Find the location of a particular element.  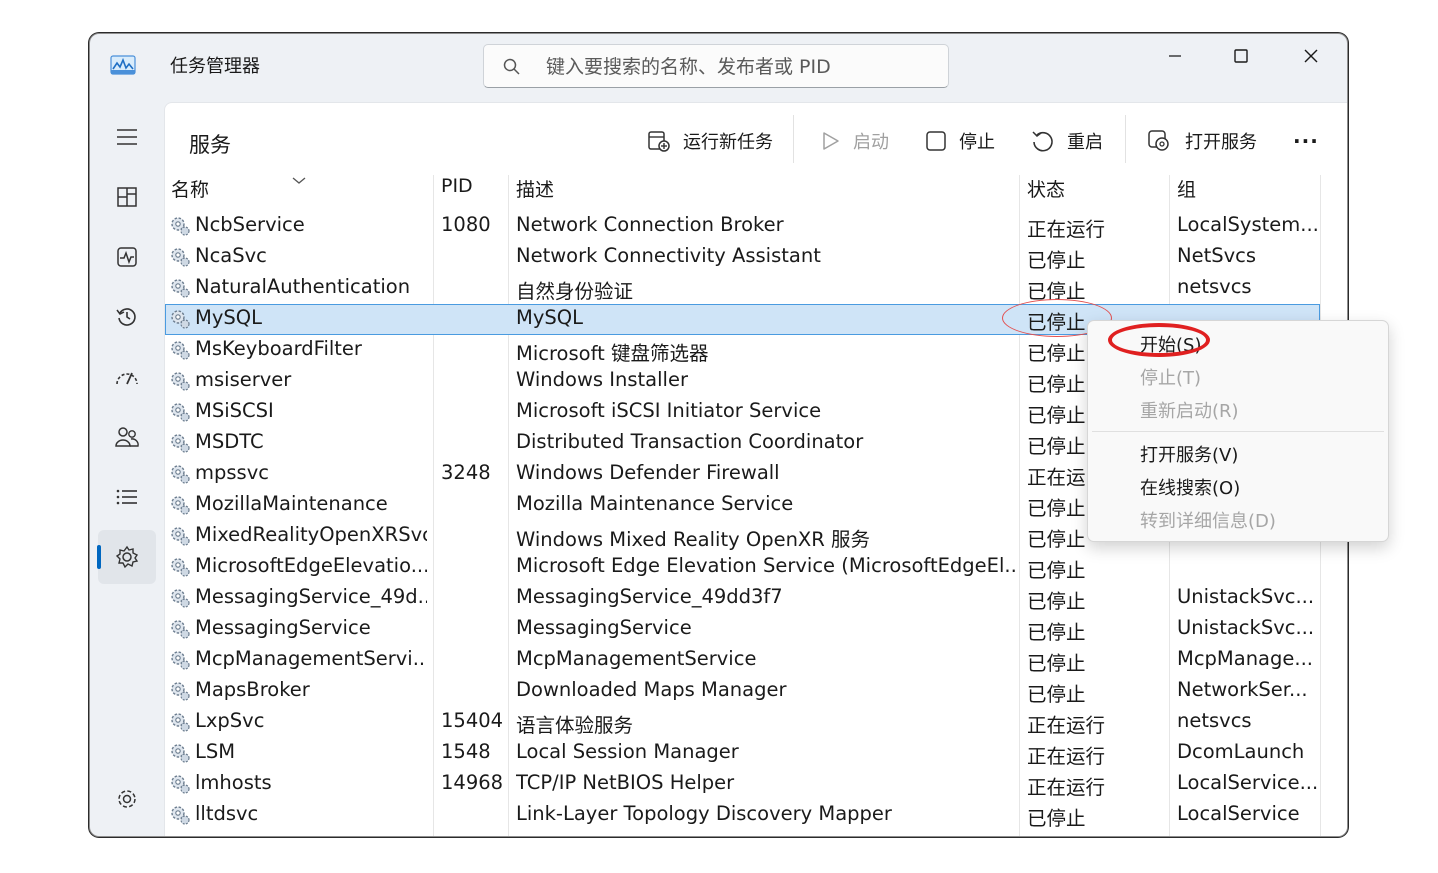

run-new-task-button: 运行新任务 is located at coordinates (710, 141).